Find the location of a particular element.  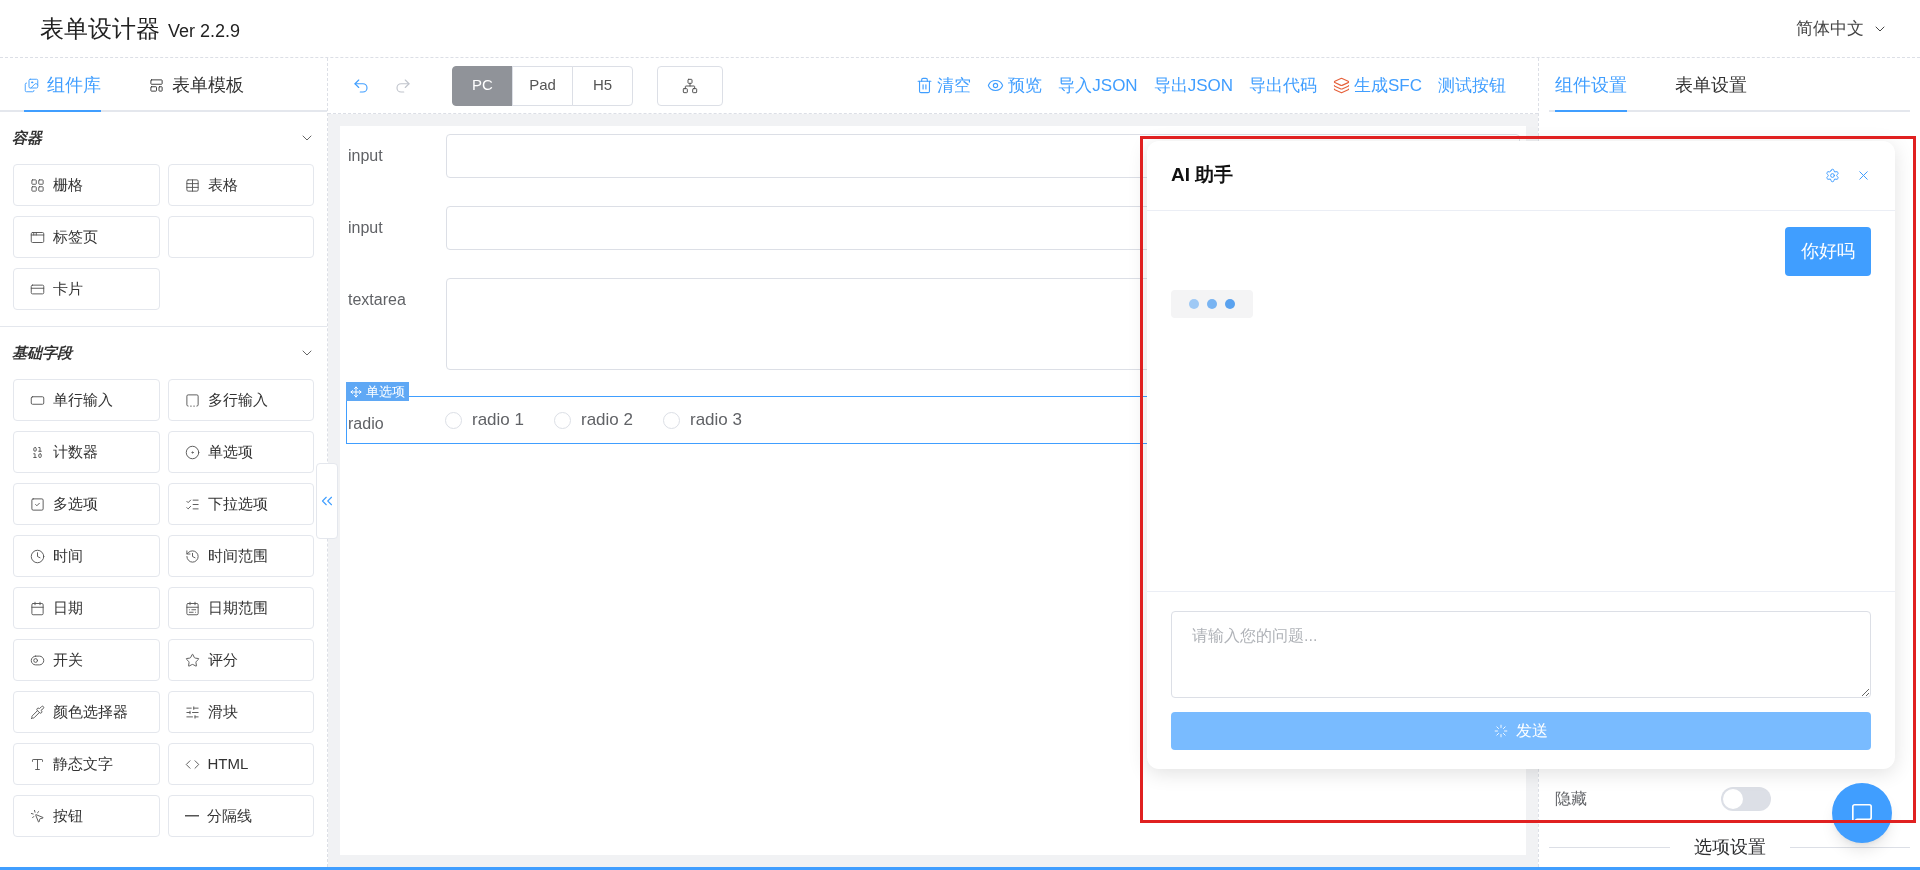

setting-label: 隐藏 is located at coordinates (1571, 799).